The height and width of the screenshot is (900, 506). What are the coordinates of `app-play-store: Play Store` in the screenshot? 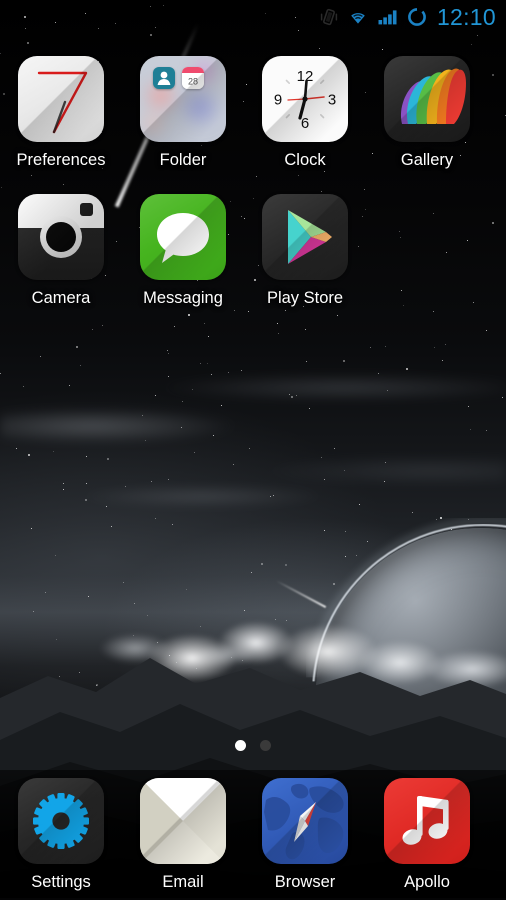 It's located at (305, 251).